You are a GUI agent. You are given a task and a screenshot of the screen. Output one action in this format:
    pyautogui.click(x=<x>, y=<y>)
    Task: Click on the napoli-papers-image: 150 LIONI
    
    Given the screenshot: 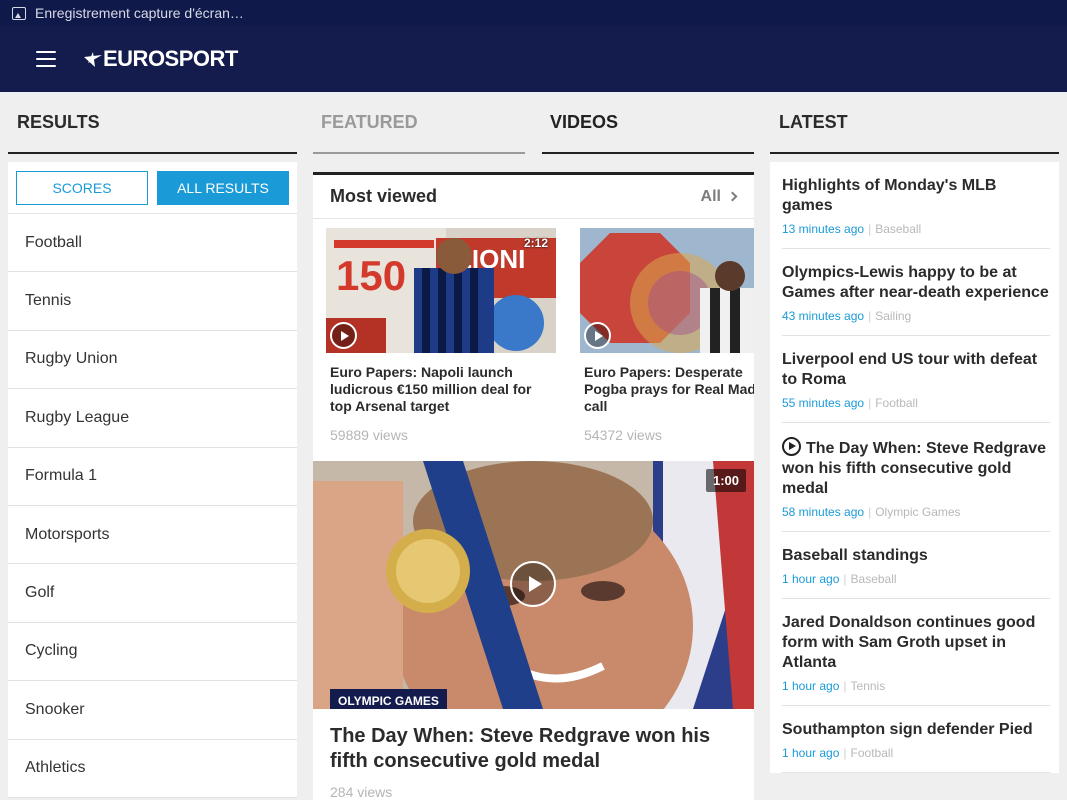 What is the action you would take?
    pyautogui.click(x=441, y=290)
    